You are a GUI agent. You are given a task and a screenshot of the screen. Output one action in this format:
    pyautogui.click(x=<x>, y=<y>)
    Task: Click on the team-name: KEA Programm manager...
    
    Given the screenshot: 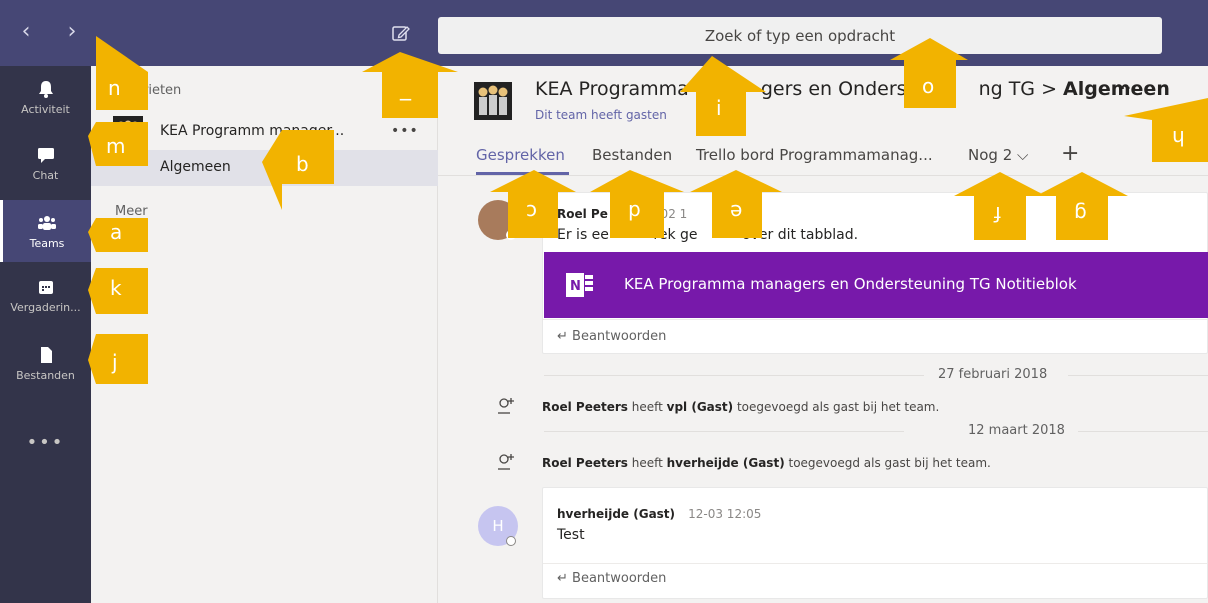 What is the action you would take?
    pyautogui.click(x=252, y=131)
    